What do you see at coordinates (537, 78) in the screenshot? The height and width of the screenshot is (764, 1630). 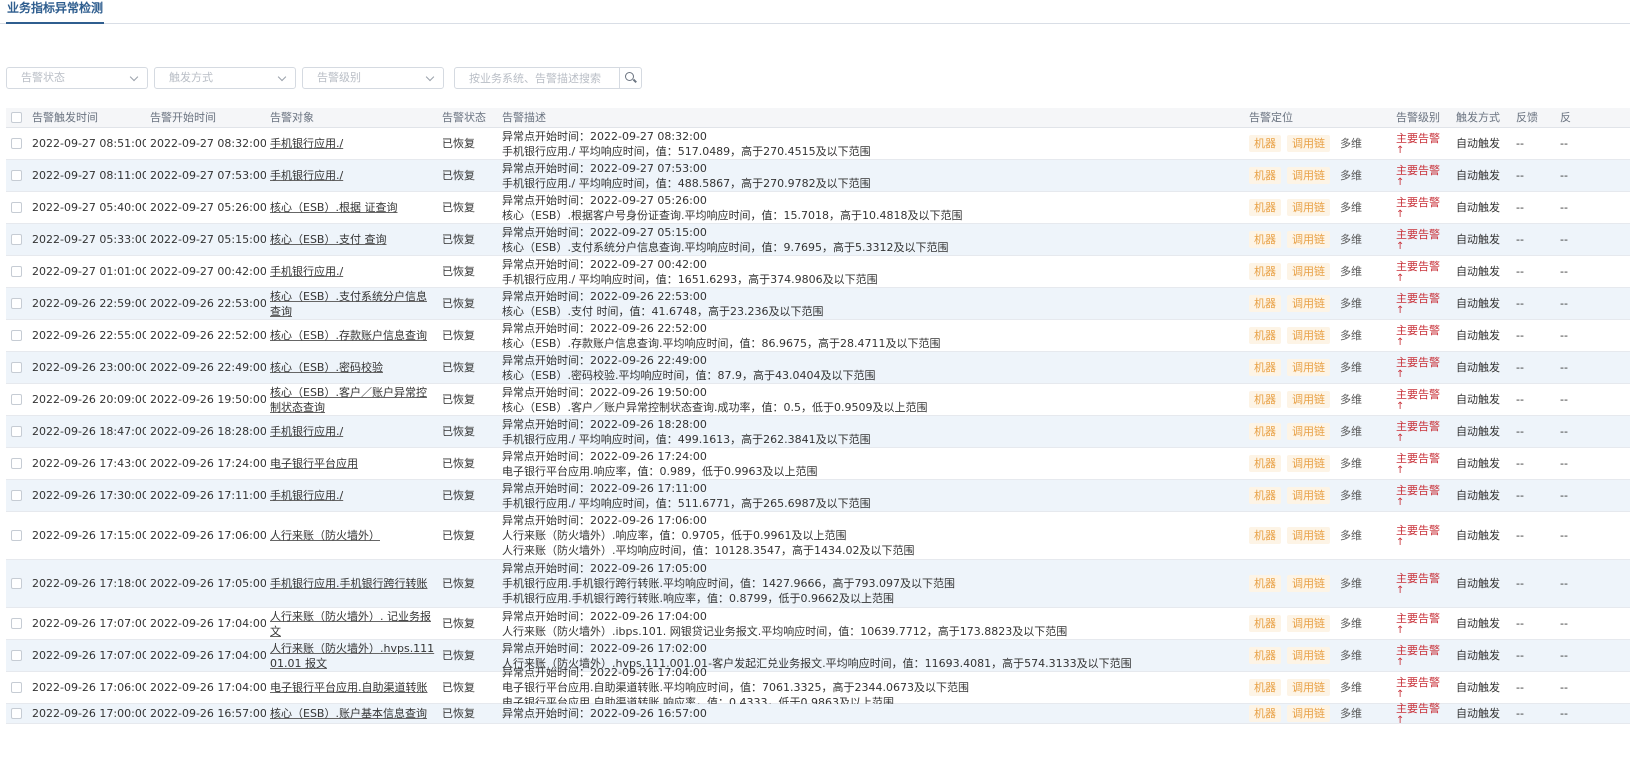 I see `search-input` at bounding box center [537, 78].